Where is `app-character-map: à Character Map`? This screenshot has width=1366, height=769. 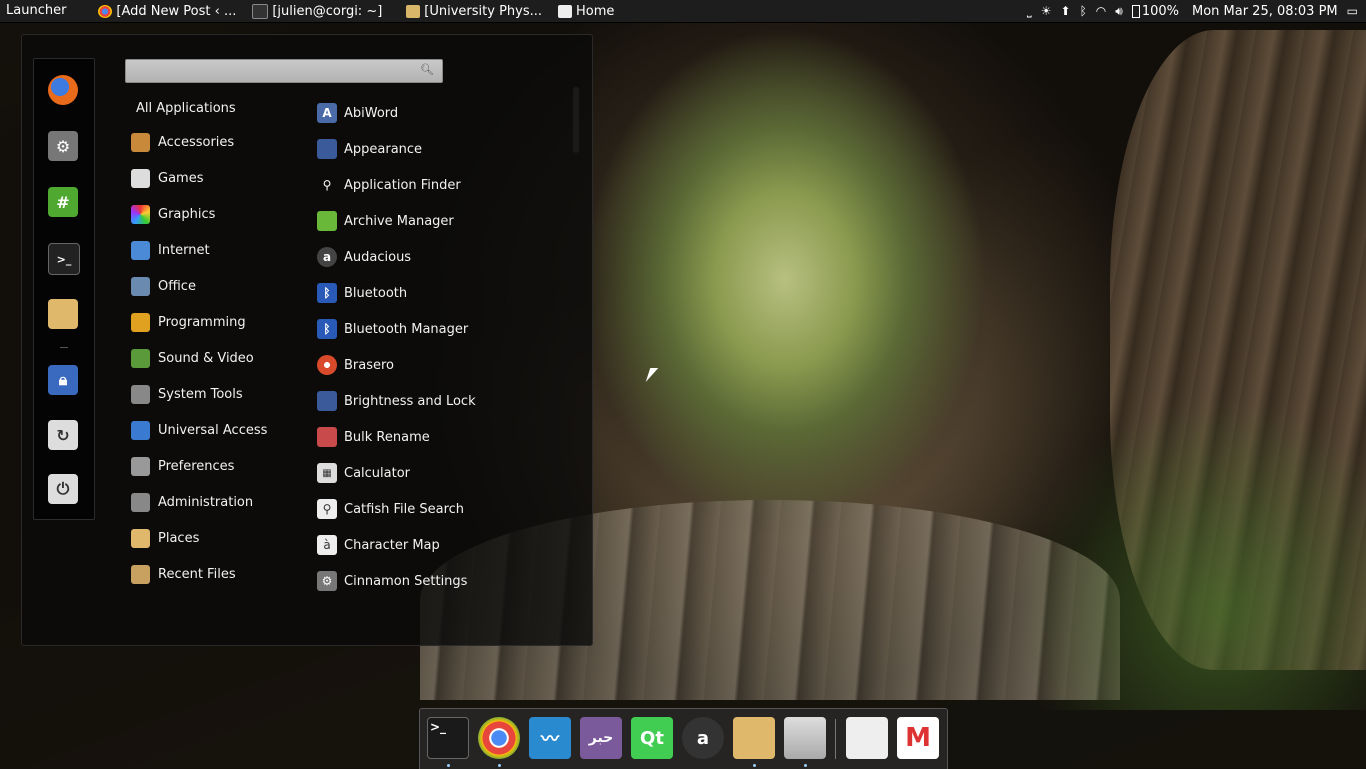 app-character-map: à Character Map is located at coordinates (378, 545).